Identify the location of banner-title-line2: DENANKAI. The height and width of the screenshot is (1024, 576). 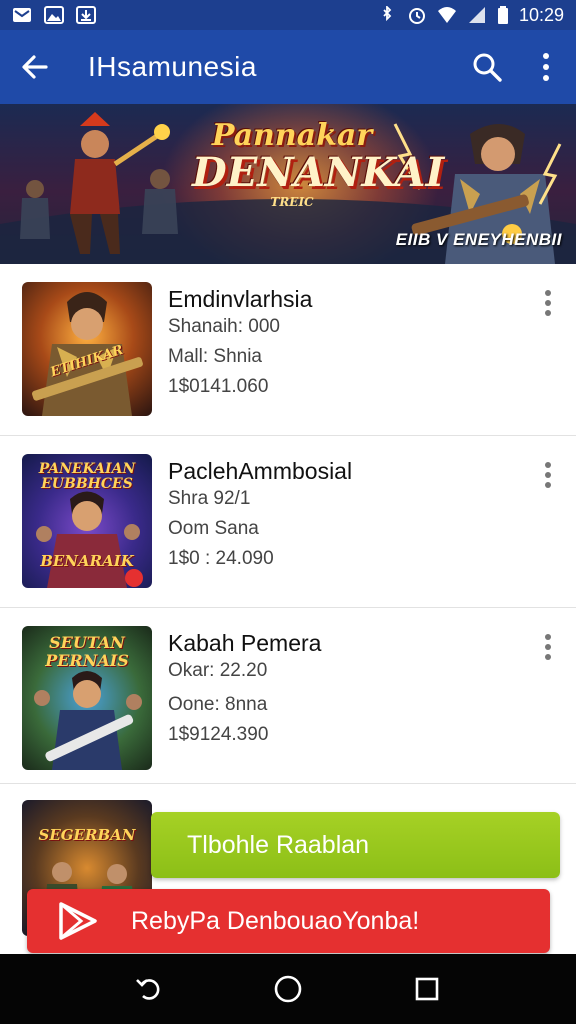
(318, 172).